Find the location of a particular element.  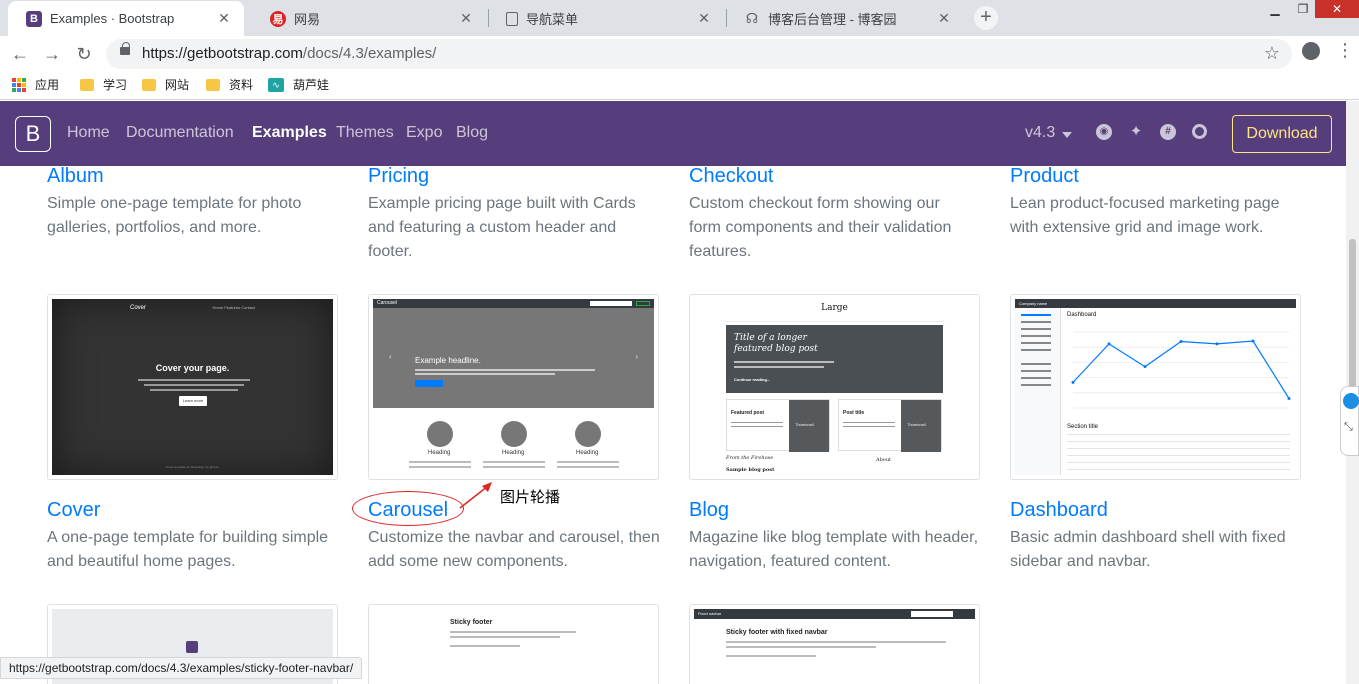

bookmark-huluwa: ∿ 葫芦娃 is located at coordinates (298, 84).